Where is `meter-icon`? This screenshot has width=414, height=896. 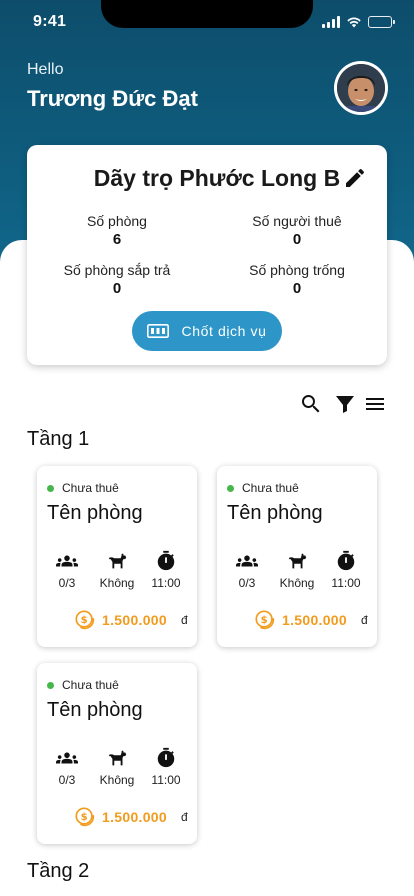
meter-icon is located at coordinates (158, 331).